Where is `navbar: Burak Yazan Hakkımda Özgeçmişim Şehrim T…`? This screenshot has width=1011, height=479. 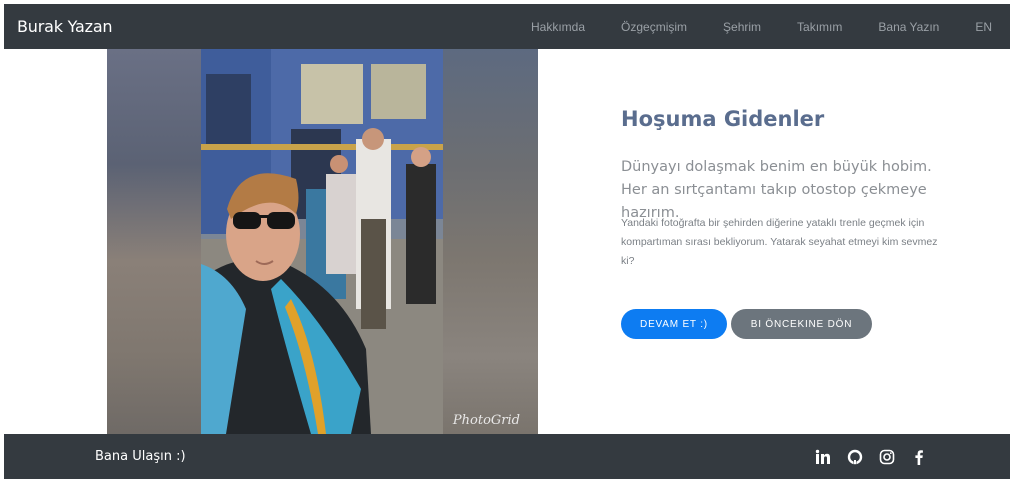
navbar: Burak Yazan Hakkımda Özgeçmişim Şehrim T… is located at coordinates (507, 26).